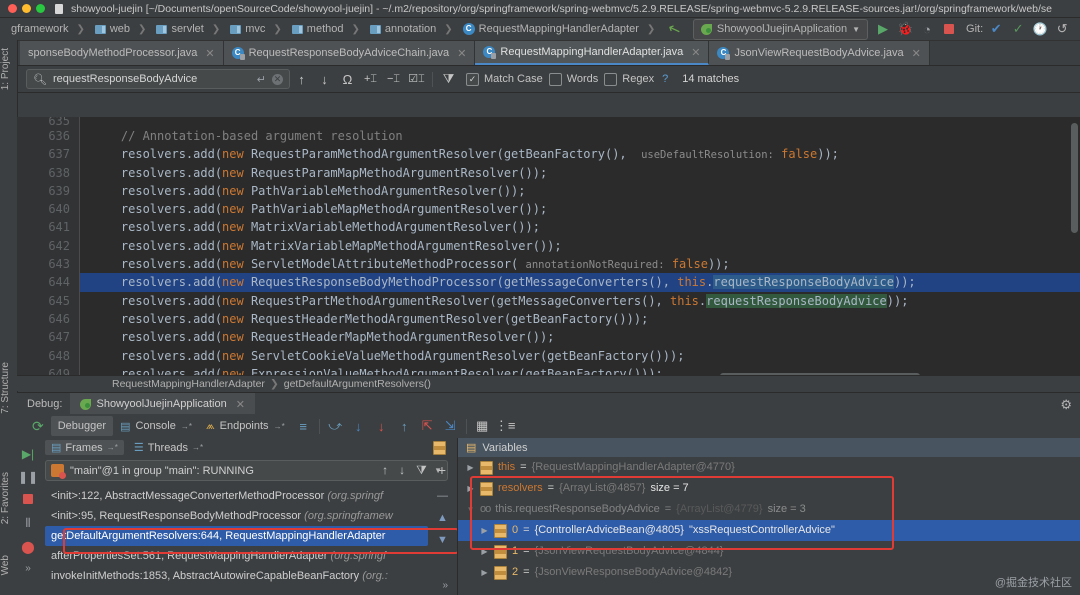 This screenshot has width=1080, height=595. What do you see at coordinates (84, 447) in the screenshot?
I see `tab-frames: ▤ Frames →*` at bounding box center [84, 447].